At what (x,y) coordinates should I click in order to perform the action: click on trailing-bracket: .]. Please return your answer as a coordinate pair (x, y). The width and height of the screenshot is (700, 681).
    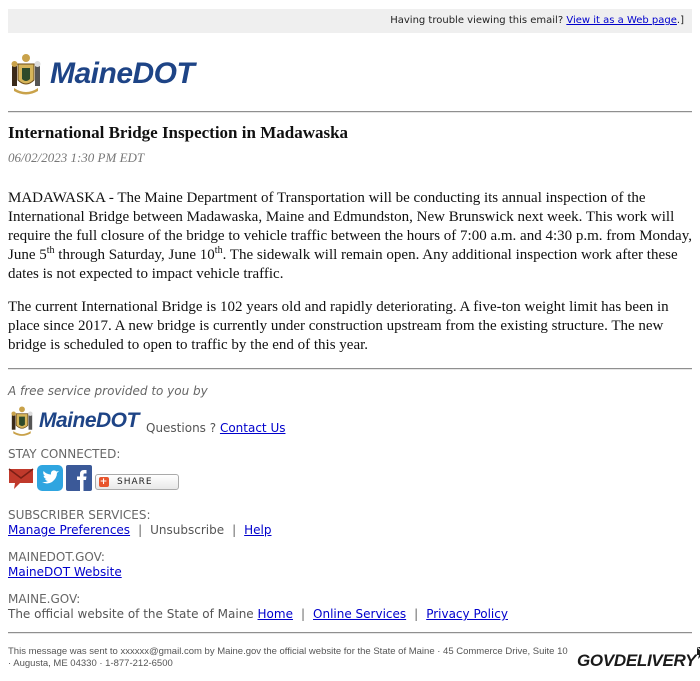
    Looking at the image, I should click on (680, 20).